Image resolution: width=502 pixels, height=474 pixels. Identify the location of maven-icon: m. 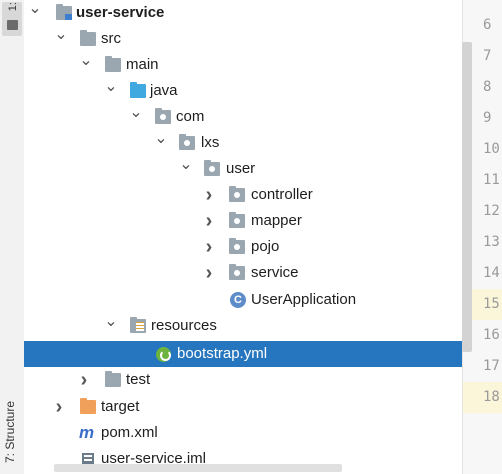
(87, 432).